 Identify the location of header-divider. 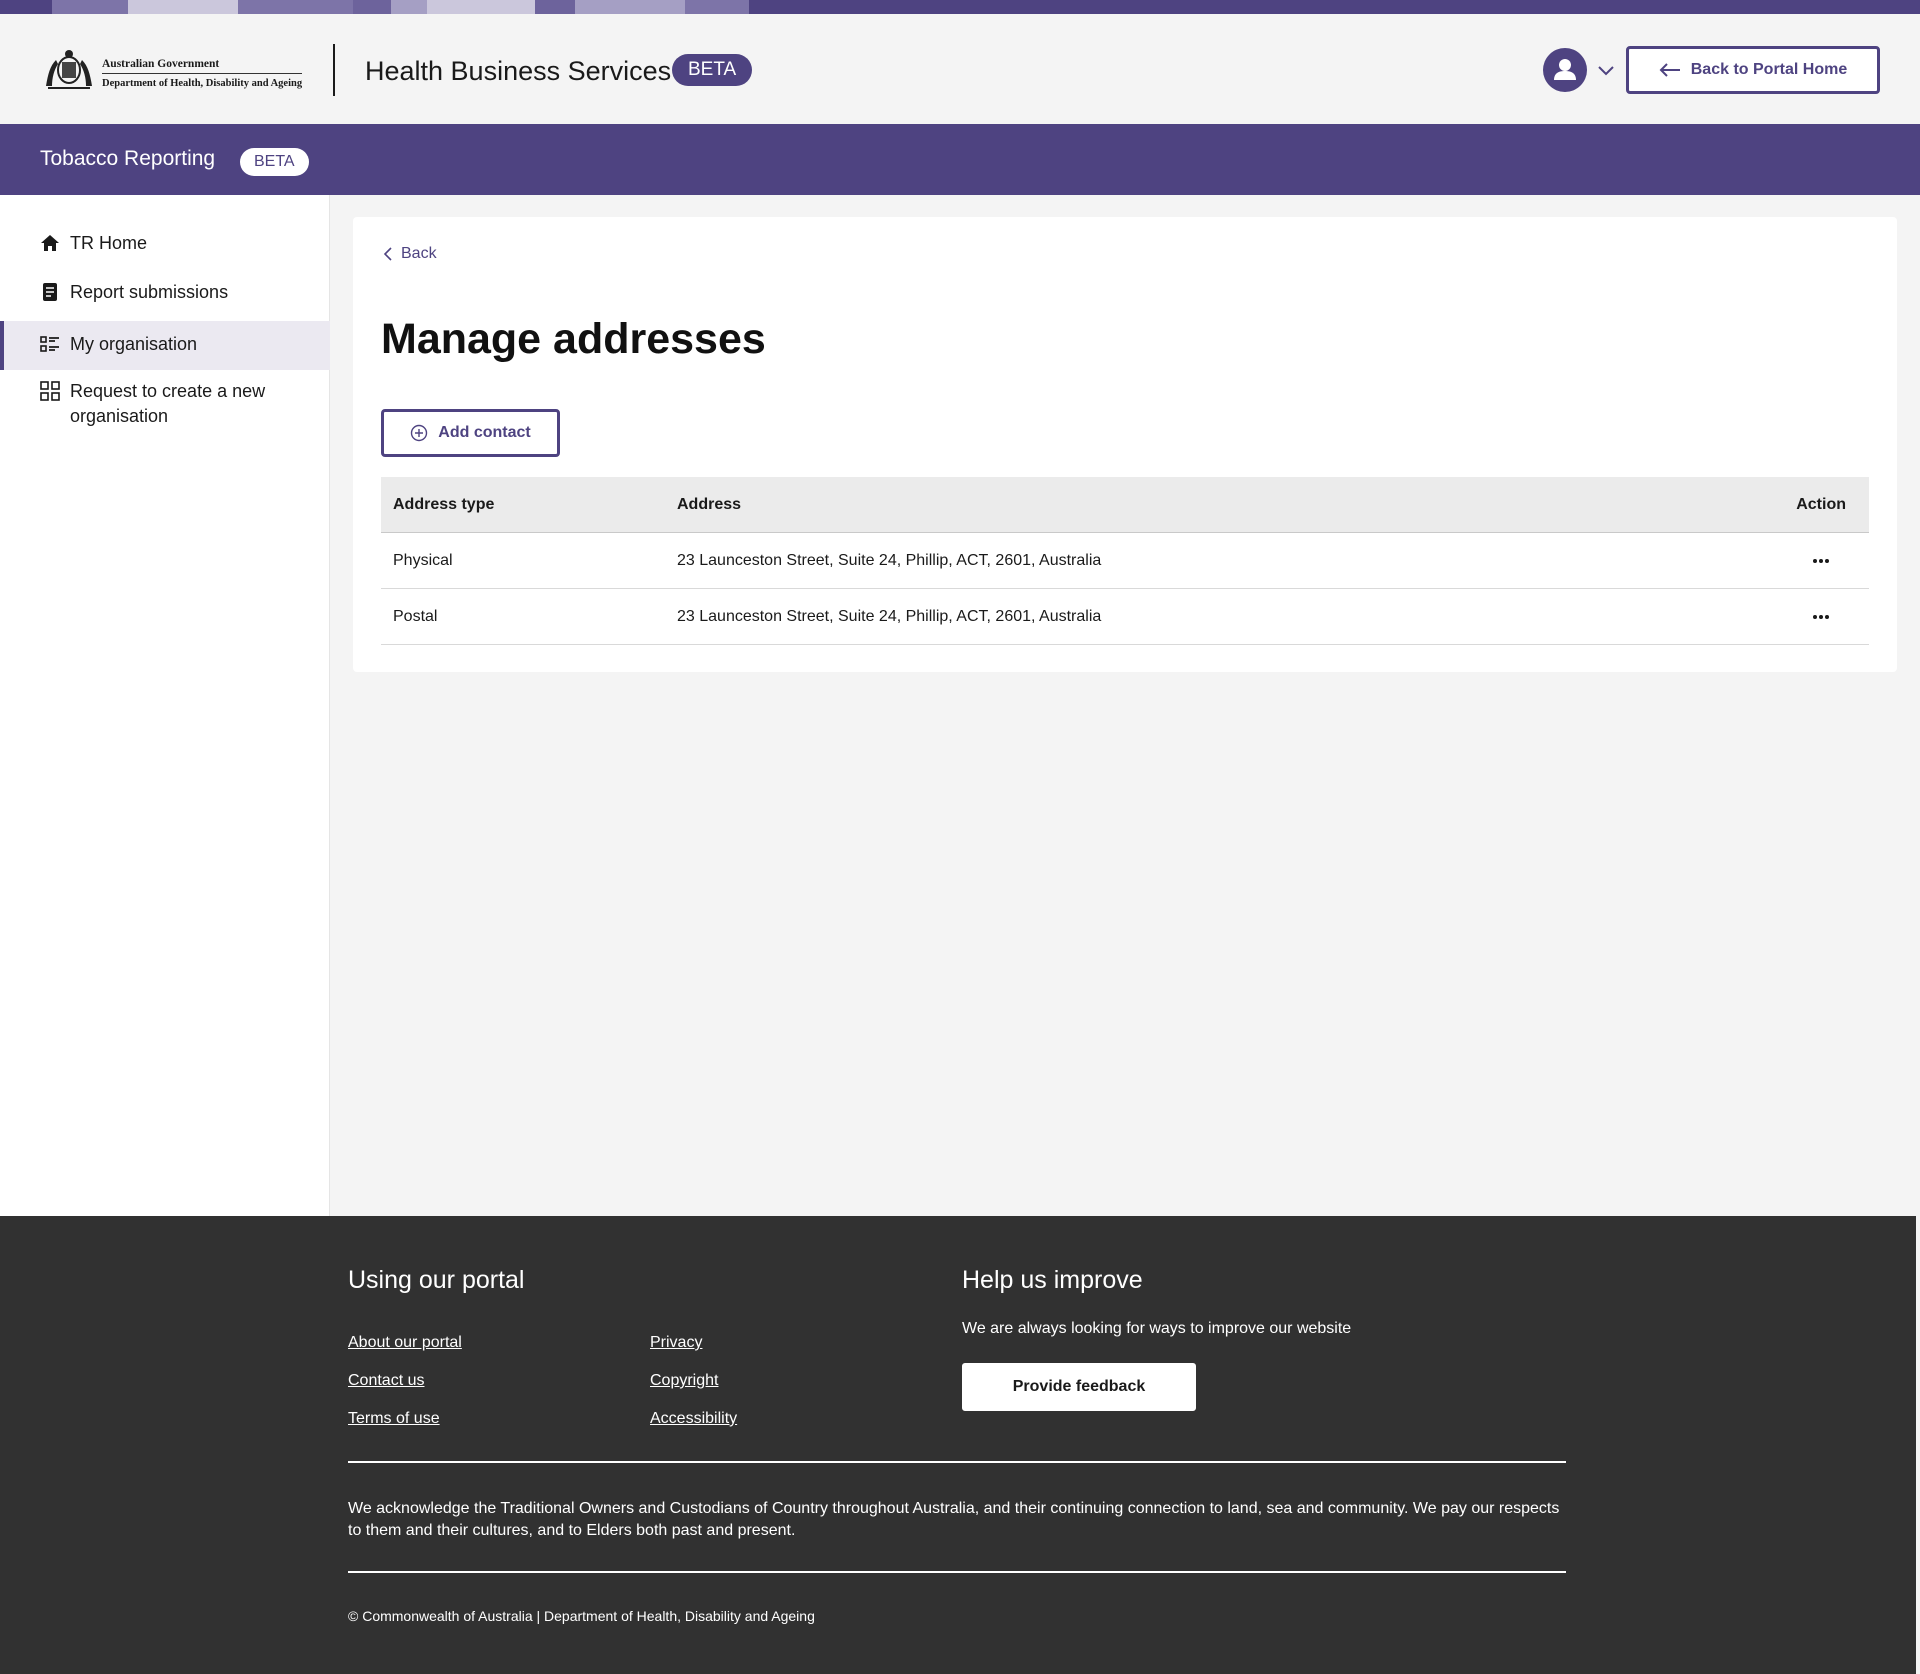
(334, 70).